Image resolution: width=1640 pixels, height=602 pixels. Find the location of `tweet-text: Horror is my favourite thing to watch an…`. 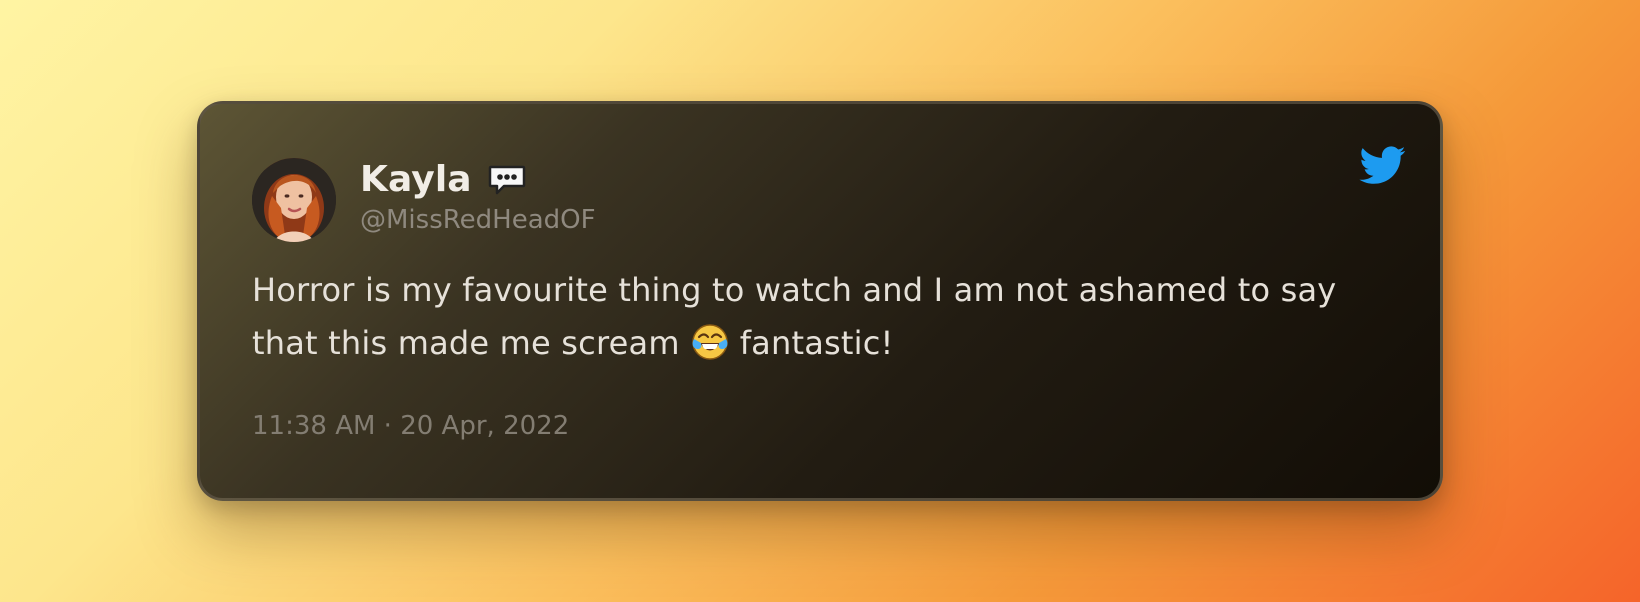

tweet-text: Horror is my favourite thing to watch an… is located at coordinates (807, 317).